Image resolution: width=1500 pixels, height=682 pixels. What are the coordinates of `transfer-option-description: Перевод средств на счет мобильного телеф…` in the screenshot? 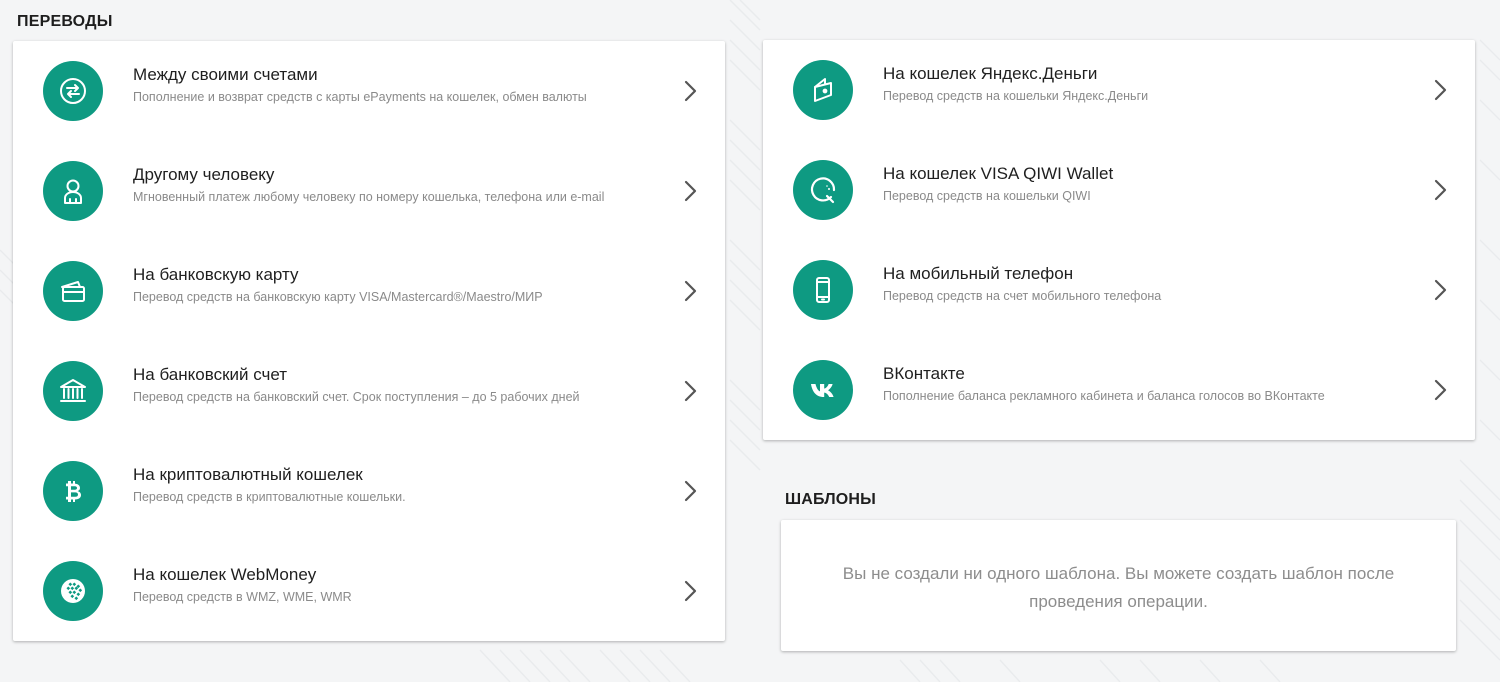 It's located at (1022, 296).